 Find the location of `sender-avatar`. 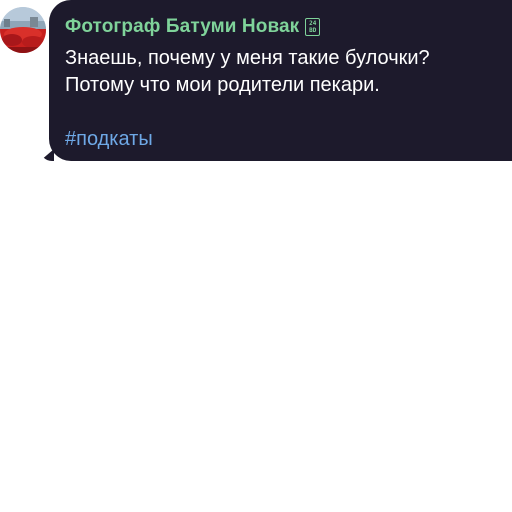

sender-avatar is located at coordinates (23, 30).